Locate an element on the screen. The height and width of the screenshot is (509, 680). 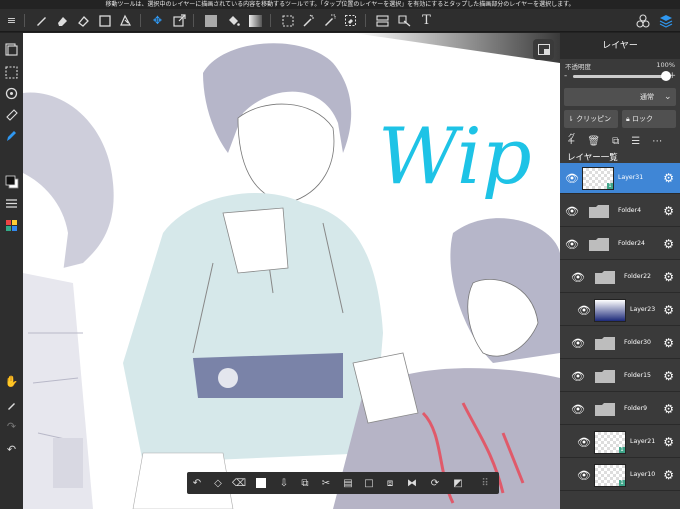
layer-row: 👁︎ Folder9 ⚙ is located at coordinates (620, 409).